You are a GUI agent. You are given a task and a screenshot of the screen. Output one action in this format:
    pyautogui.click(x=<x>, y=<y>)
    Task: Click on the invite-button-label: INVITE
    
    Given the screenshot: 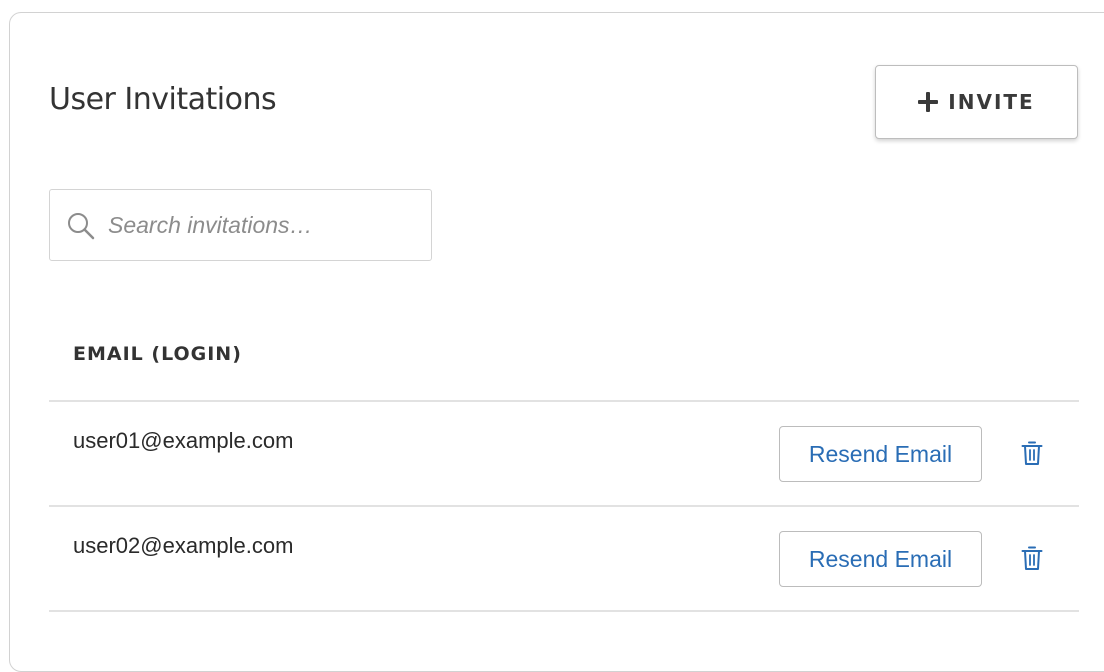 What is the action you would take?
    pyautogui.click(x=991, y=102)
    